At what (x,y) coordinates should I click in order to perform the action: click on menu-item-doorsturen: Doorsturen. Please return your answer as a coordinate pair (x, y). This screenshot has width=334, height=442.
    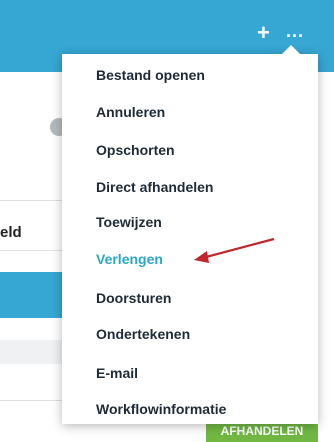
    Looking at the image, I should click on (133, 298).